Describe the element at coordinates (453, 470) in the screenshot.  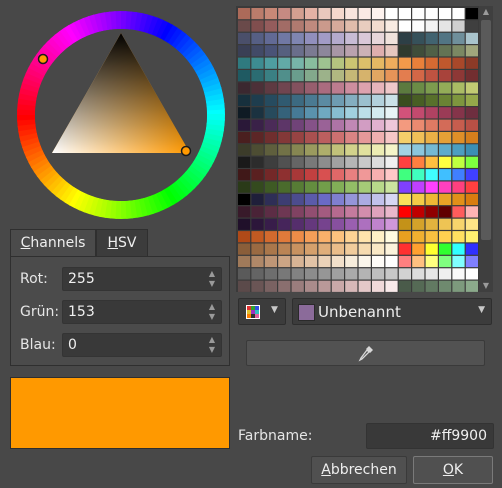
I see `ok-button: OK` at that location.